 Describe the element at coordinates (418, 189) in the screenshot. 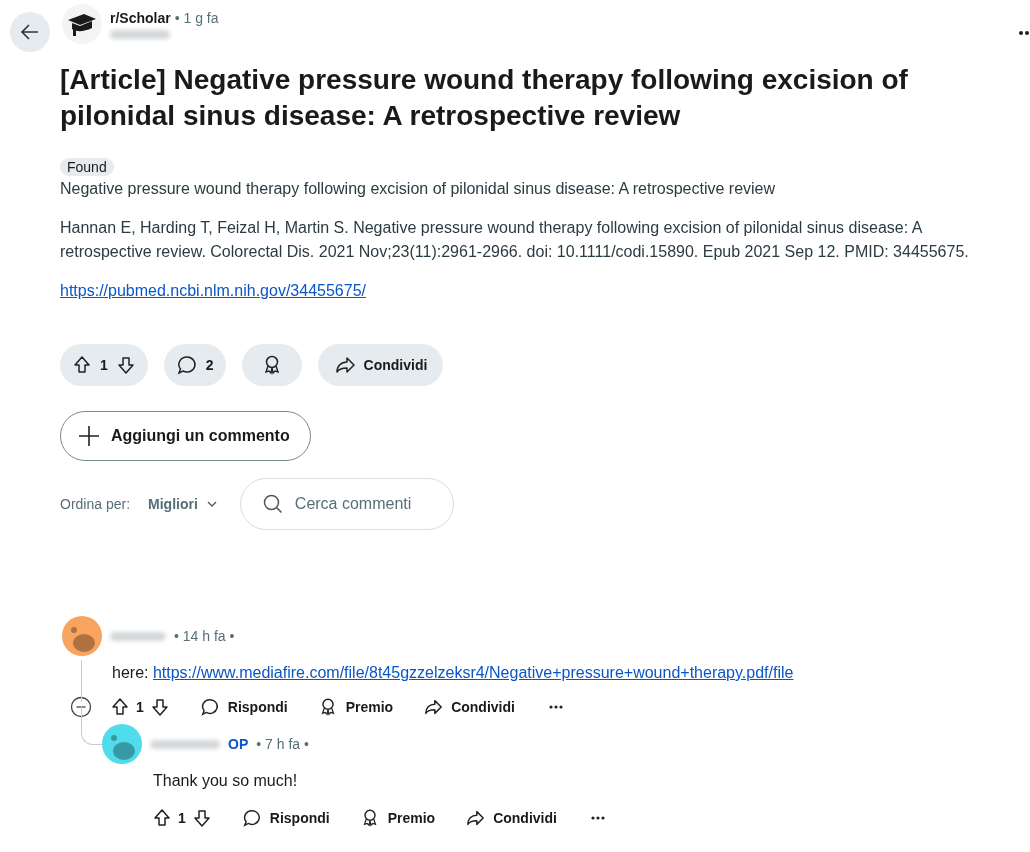

I see `post-subtitle: Negative pressure wound therapy following excision of pilonidal sinus disease: A retrospective review` at that location.